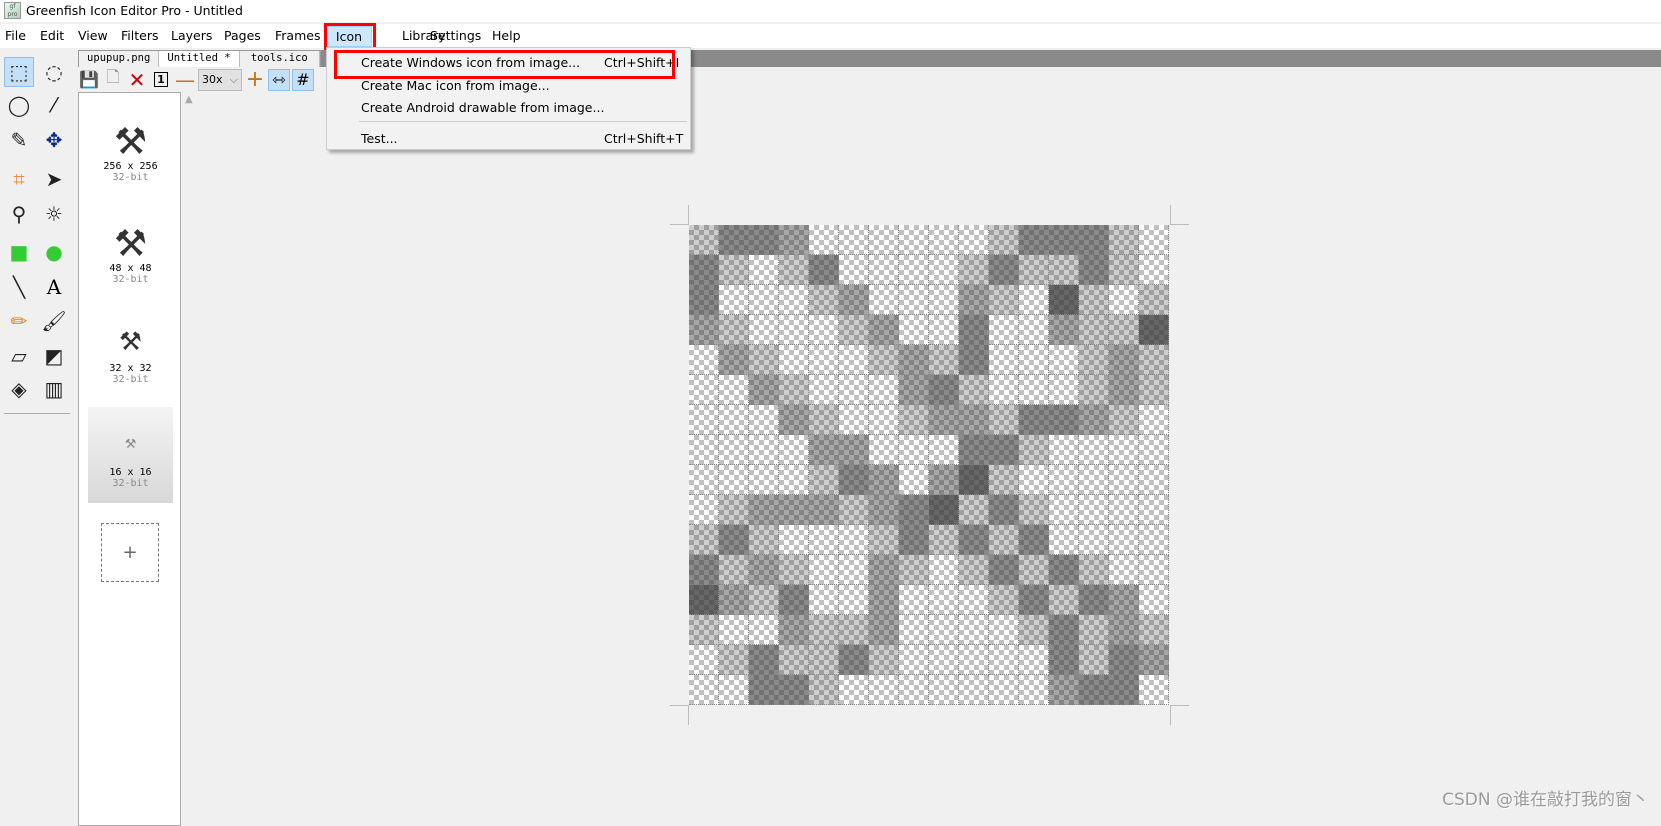 The image size is (1661, 826). Describe the element at coordinates (130, 552) in the screenshot. I see `add-page-button: +` at that location.